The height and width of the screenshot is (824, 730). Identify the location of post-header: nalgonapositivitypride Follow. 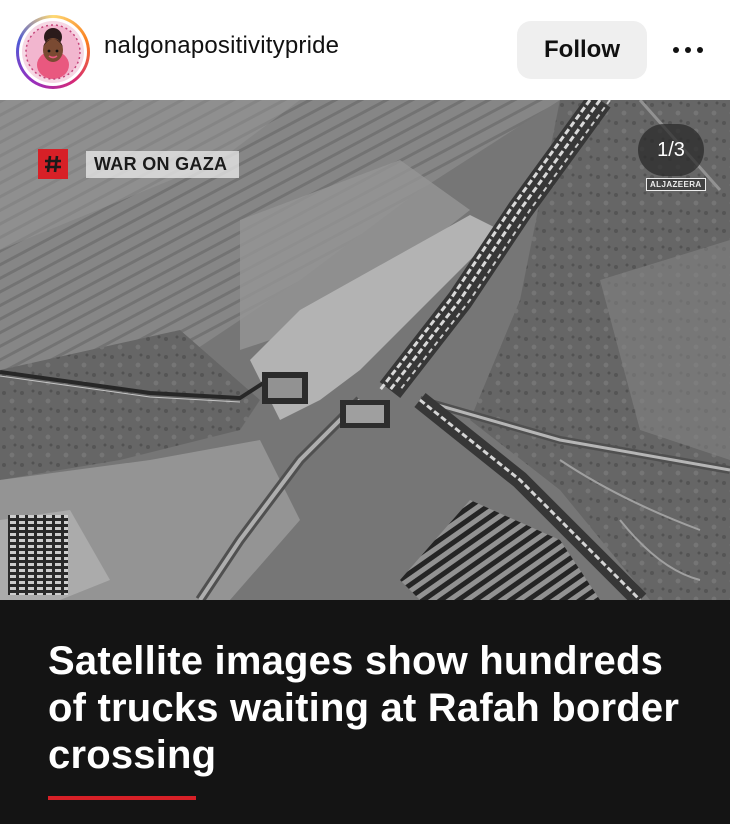
(365, 50).